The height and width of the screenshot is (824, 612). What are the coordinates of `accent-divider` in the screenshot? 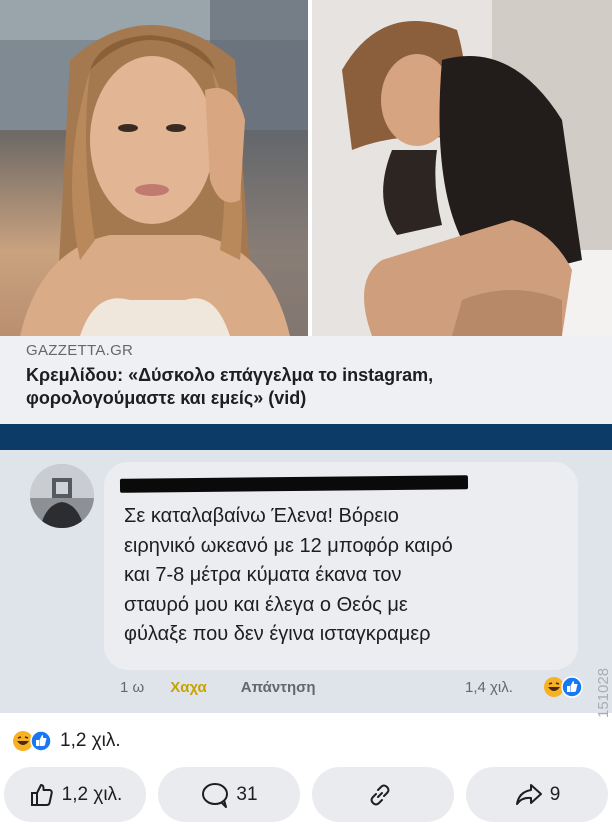 It's located at (306, 437).